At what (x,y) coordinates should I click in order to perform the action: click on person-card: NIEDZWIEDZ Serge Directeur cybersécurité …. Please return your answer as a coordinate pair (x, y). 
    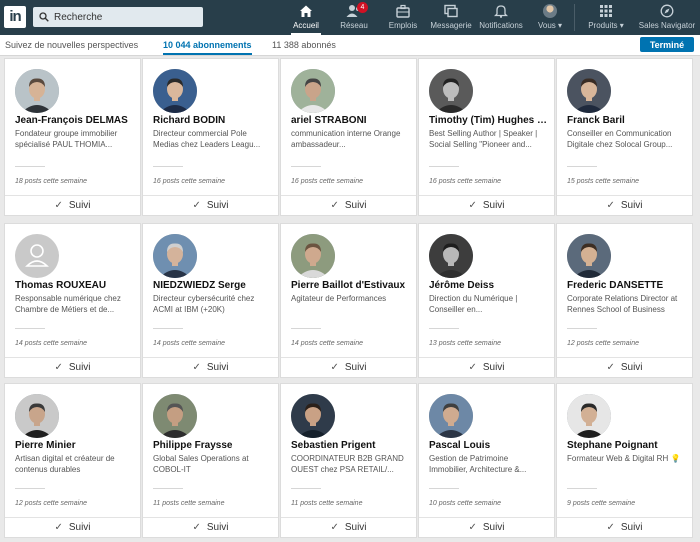
    Looking at the image, I should click on (210, 300).